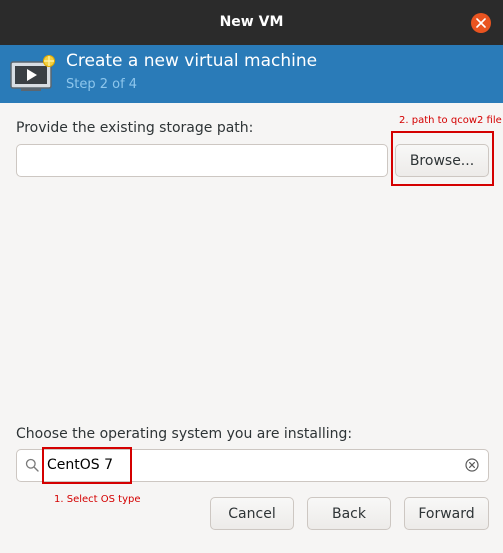 The image size is (503, 553). I want to click on virtual-machine-icon, so click(33, 76).